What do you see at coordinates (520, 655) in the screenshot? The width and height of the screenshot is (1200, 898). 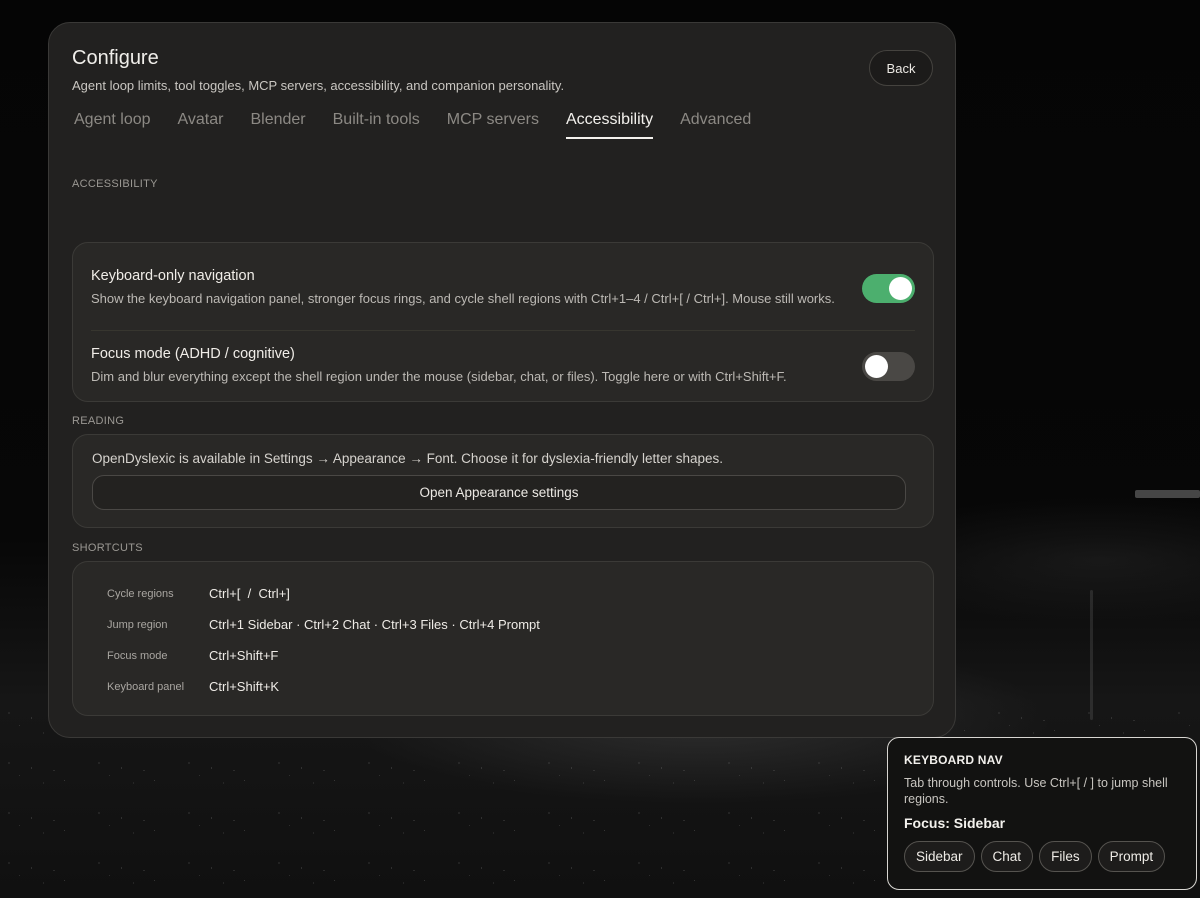 I see `shortcut-row: Focus mode Ctrl+Shift+F` at bounding box center [520, 655].